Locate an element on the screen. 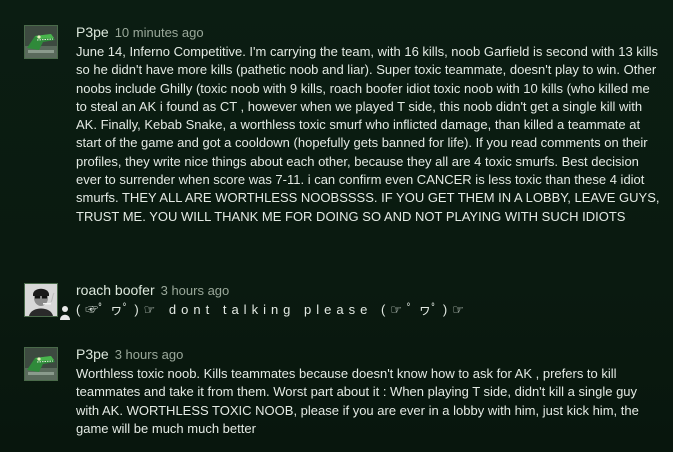  comment-author-link: roach boofer is located at coordinates (115, 290).